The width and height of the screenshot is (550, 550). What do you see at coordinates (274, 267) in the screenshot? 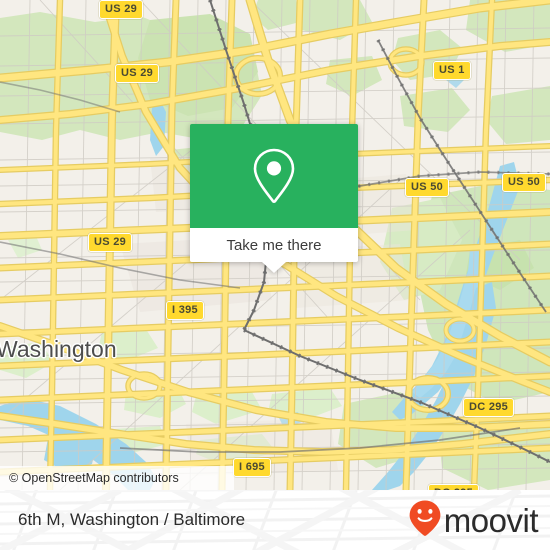
I see `popup-tail-pointer` at bounding box center [274, 267].